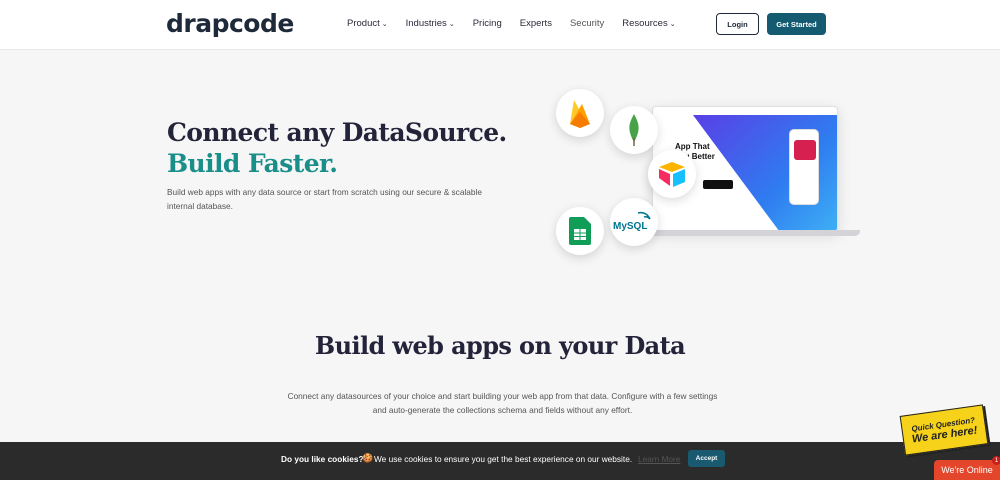 This screenshot has height=480, width=1000. I want to click on airtable-icon, so click(672, 174).